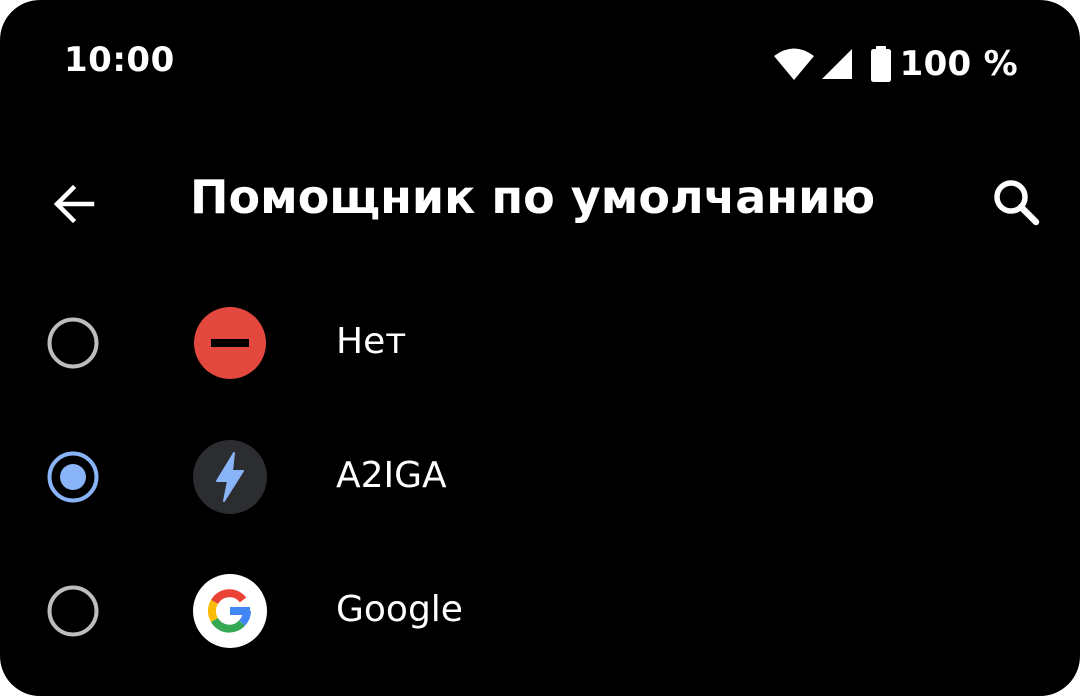 The image size is (1080, 696). I want to click on battery-icon, so click(880, 64).